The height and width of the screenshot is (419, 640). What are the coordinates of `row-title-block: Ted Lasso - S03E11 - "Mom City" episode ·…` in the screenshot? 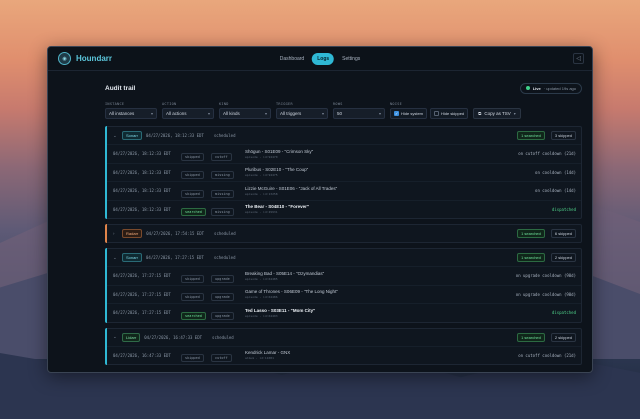 It's located at (280, 313).